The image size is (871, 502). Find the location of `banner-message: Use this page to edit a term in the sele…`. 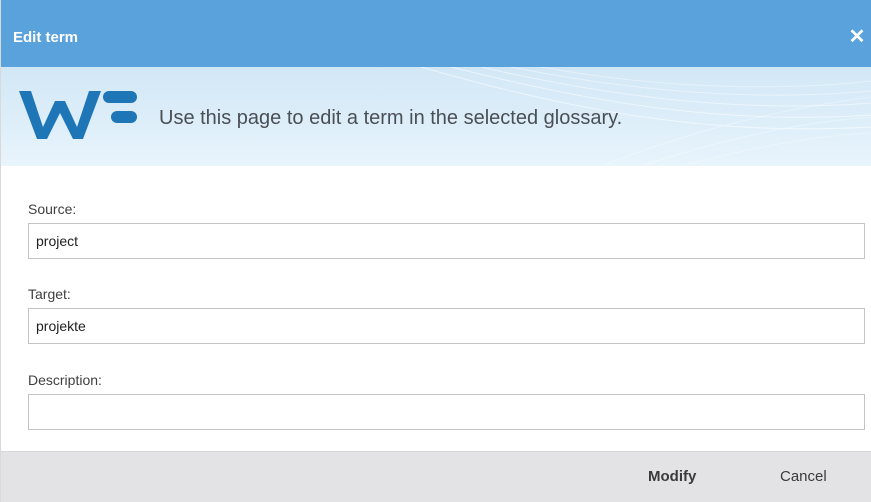

banner-message: Use this page to edit a term in the sele… is located at coordinates (391, 118).